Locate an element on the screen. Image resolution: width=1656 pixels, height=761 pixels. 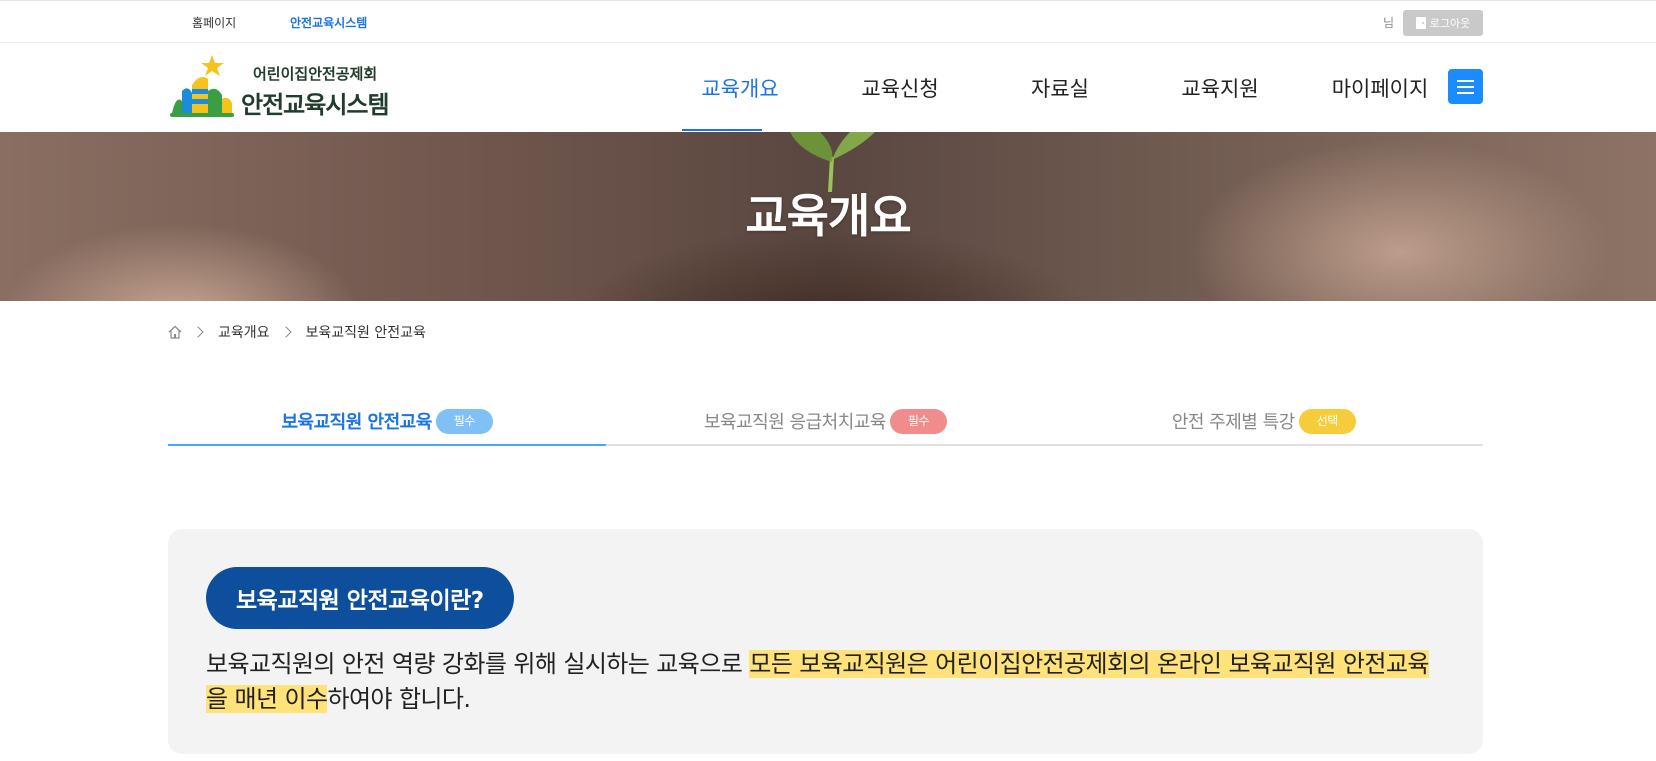
nav-item-resources: 자료실 is located at coordinates (1060, 87).